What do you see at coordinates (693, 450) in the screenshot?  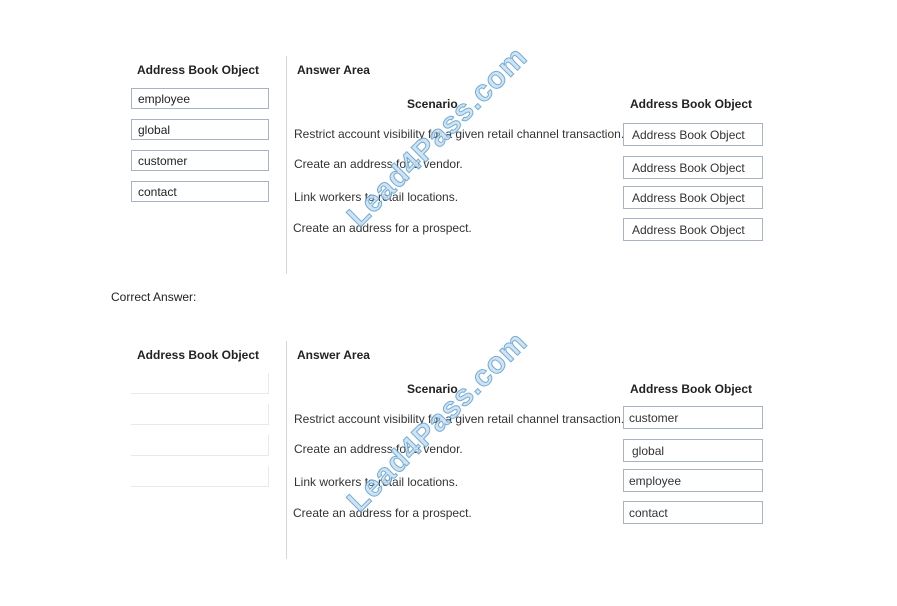 I see `answer-target: global` at bounding box center [693, 450].